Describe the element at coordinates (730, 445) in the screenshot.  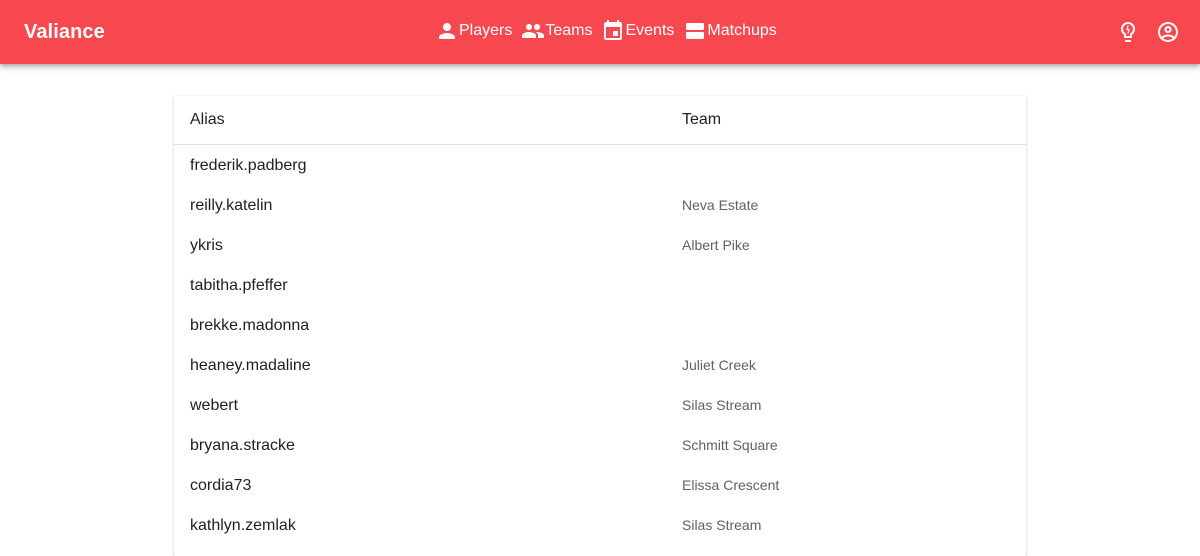
I see `cell-team: Schmitt Square` at that location.